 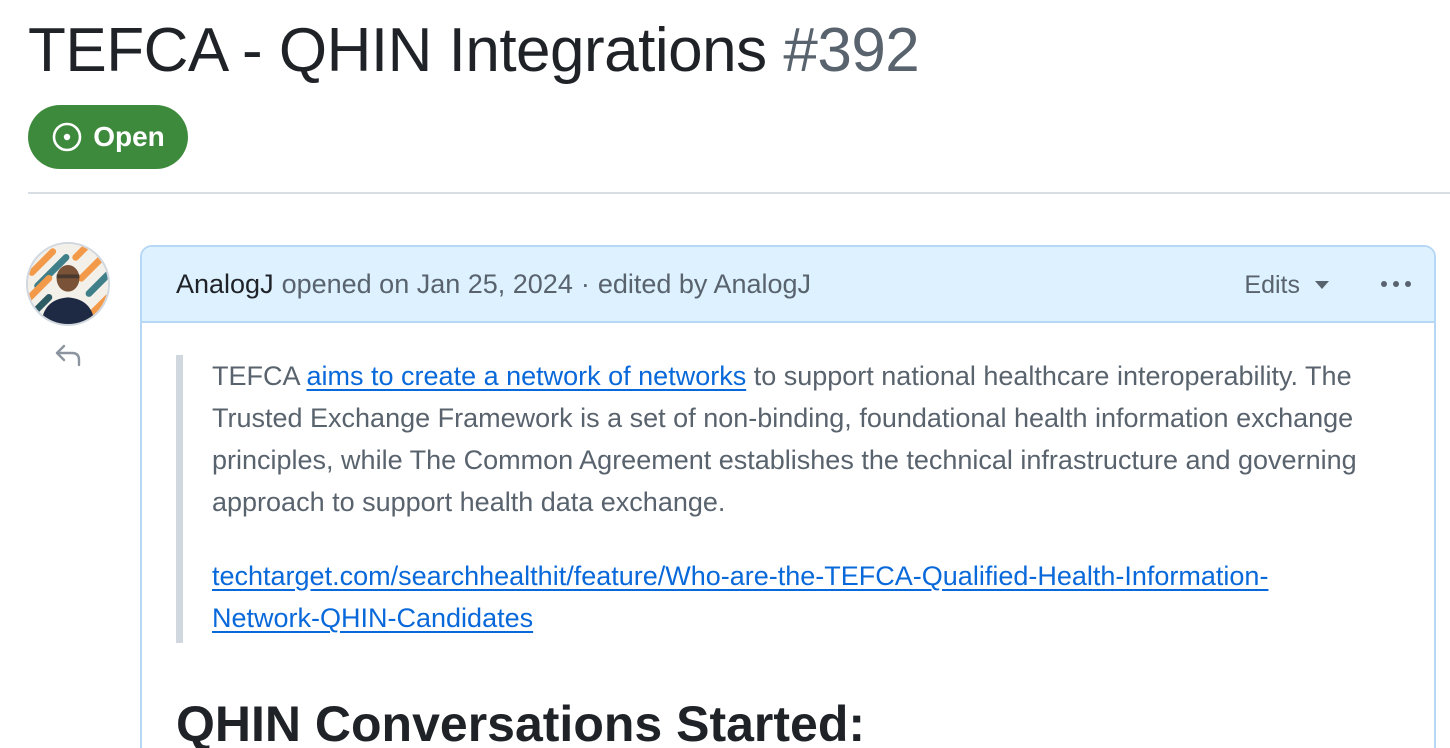 I want to click on issue-state-label: Open, so click(x=129, y=136).